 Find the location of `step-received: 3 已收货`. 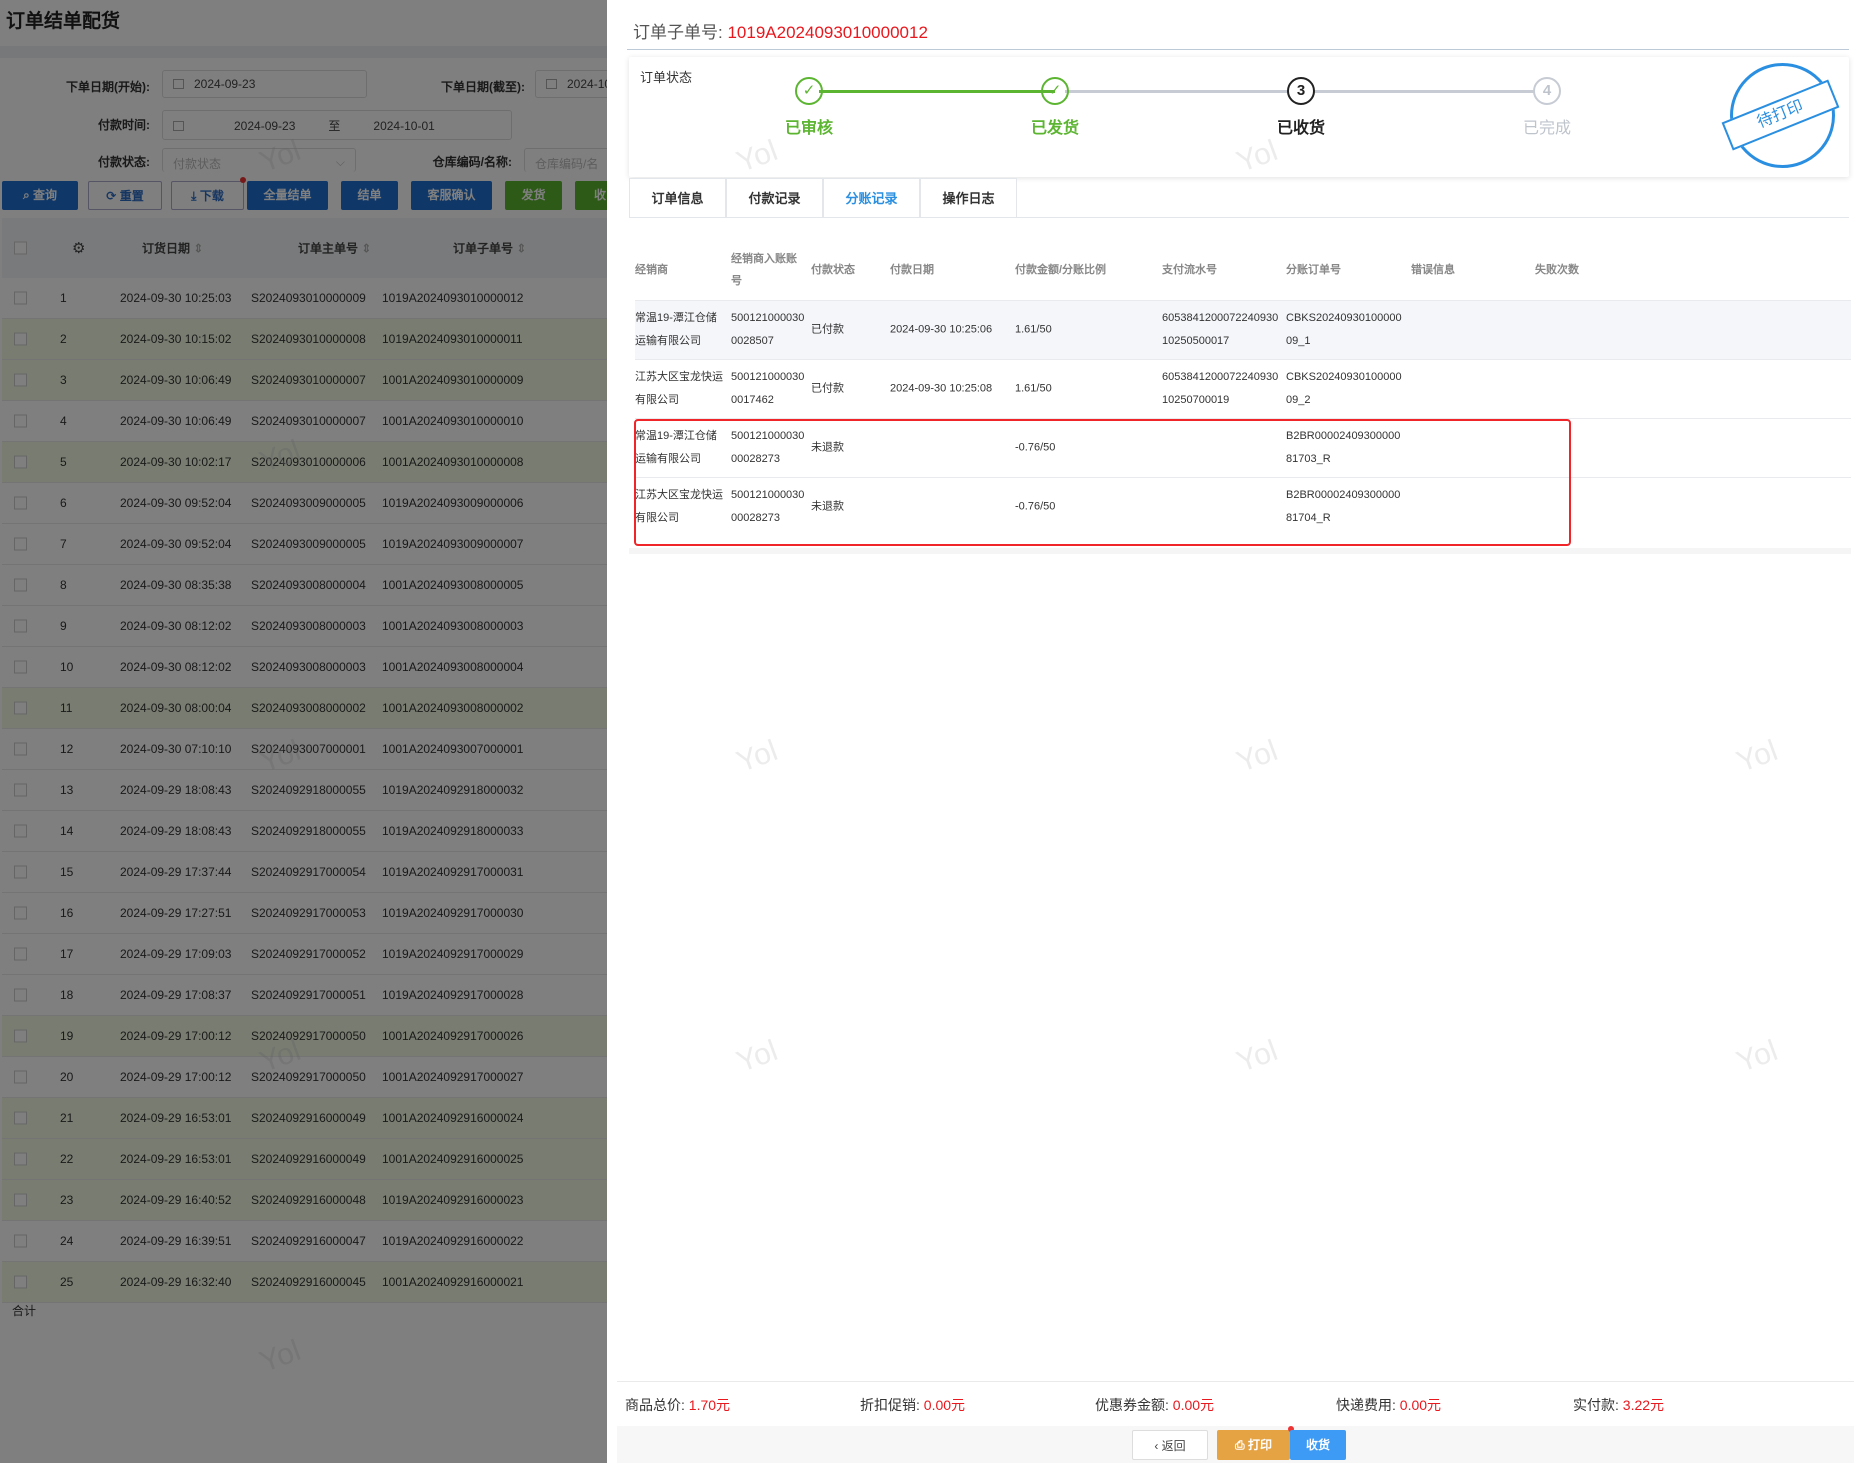

step-received: 3 已收货 is located at coordinates (1301, 107).